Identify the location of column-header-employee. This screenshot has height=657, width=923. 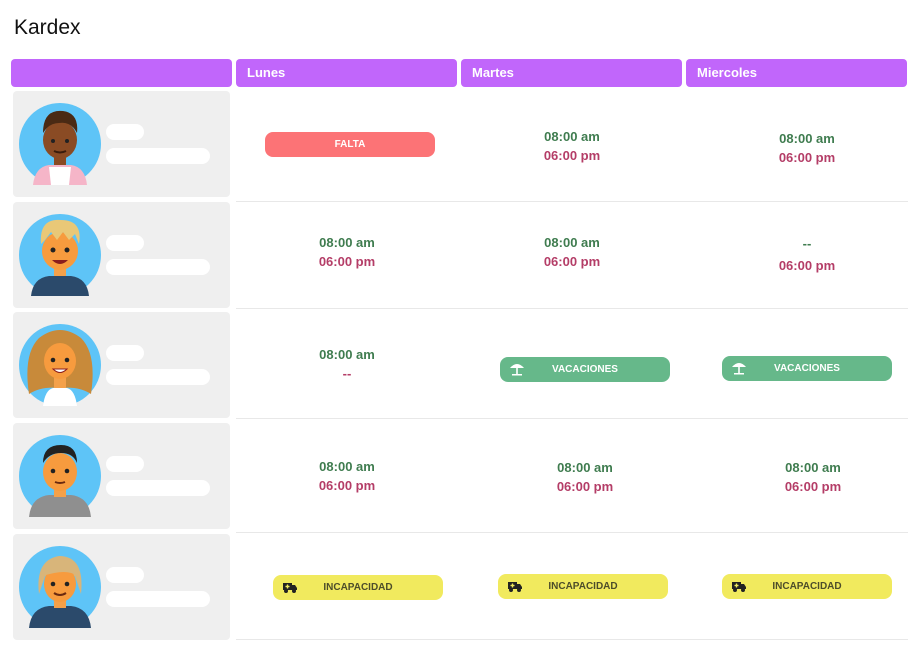
(121, 73).